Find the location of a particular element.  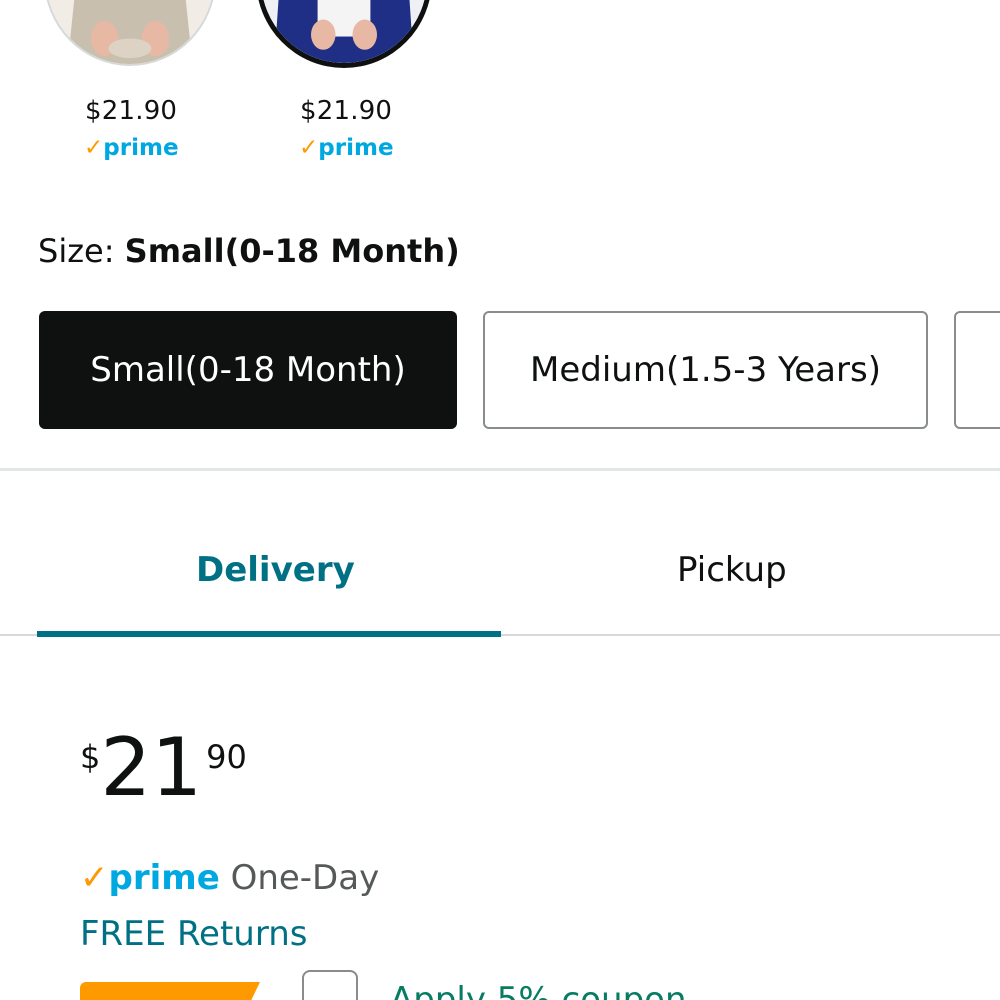

size-option-small: Small(0-18 Month) is located at coordinates (248, 370).